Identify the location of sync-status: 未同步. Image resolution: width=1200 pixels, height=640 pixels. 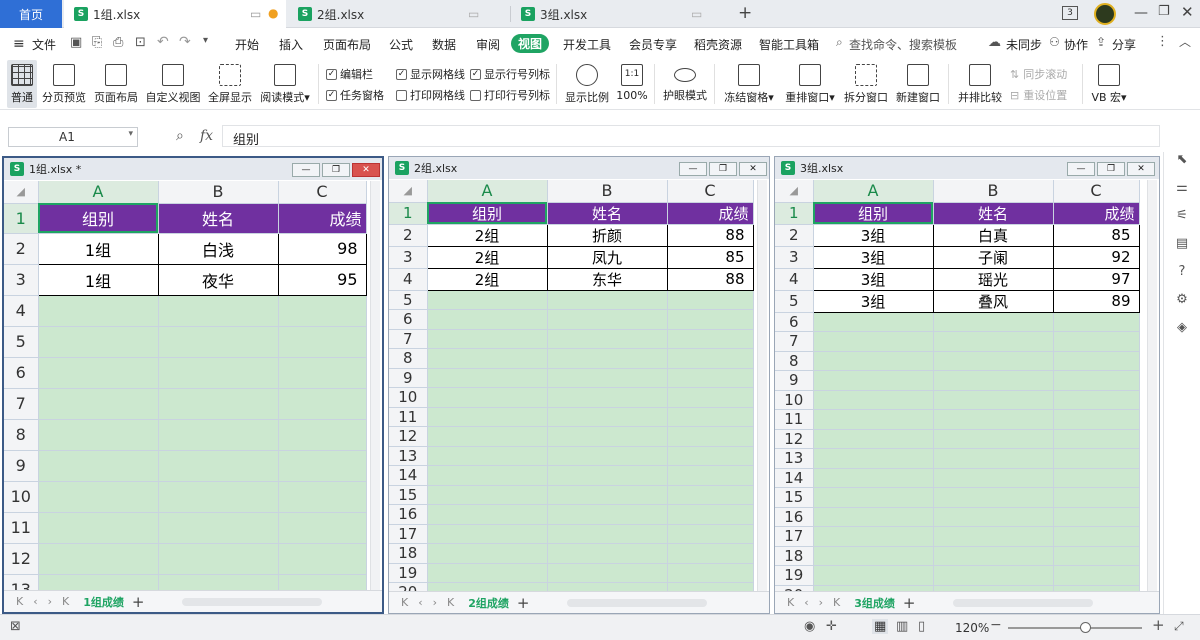
(1024, 44).